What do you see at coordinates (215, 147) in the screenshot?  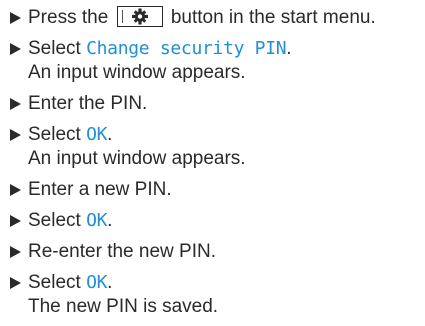 I see `step-select-ok-1: Select OK. An input window appears.` at bounding box center [215, 147].